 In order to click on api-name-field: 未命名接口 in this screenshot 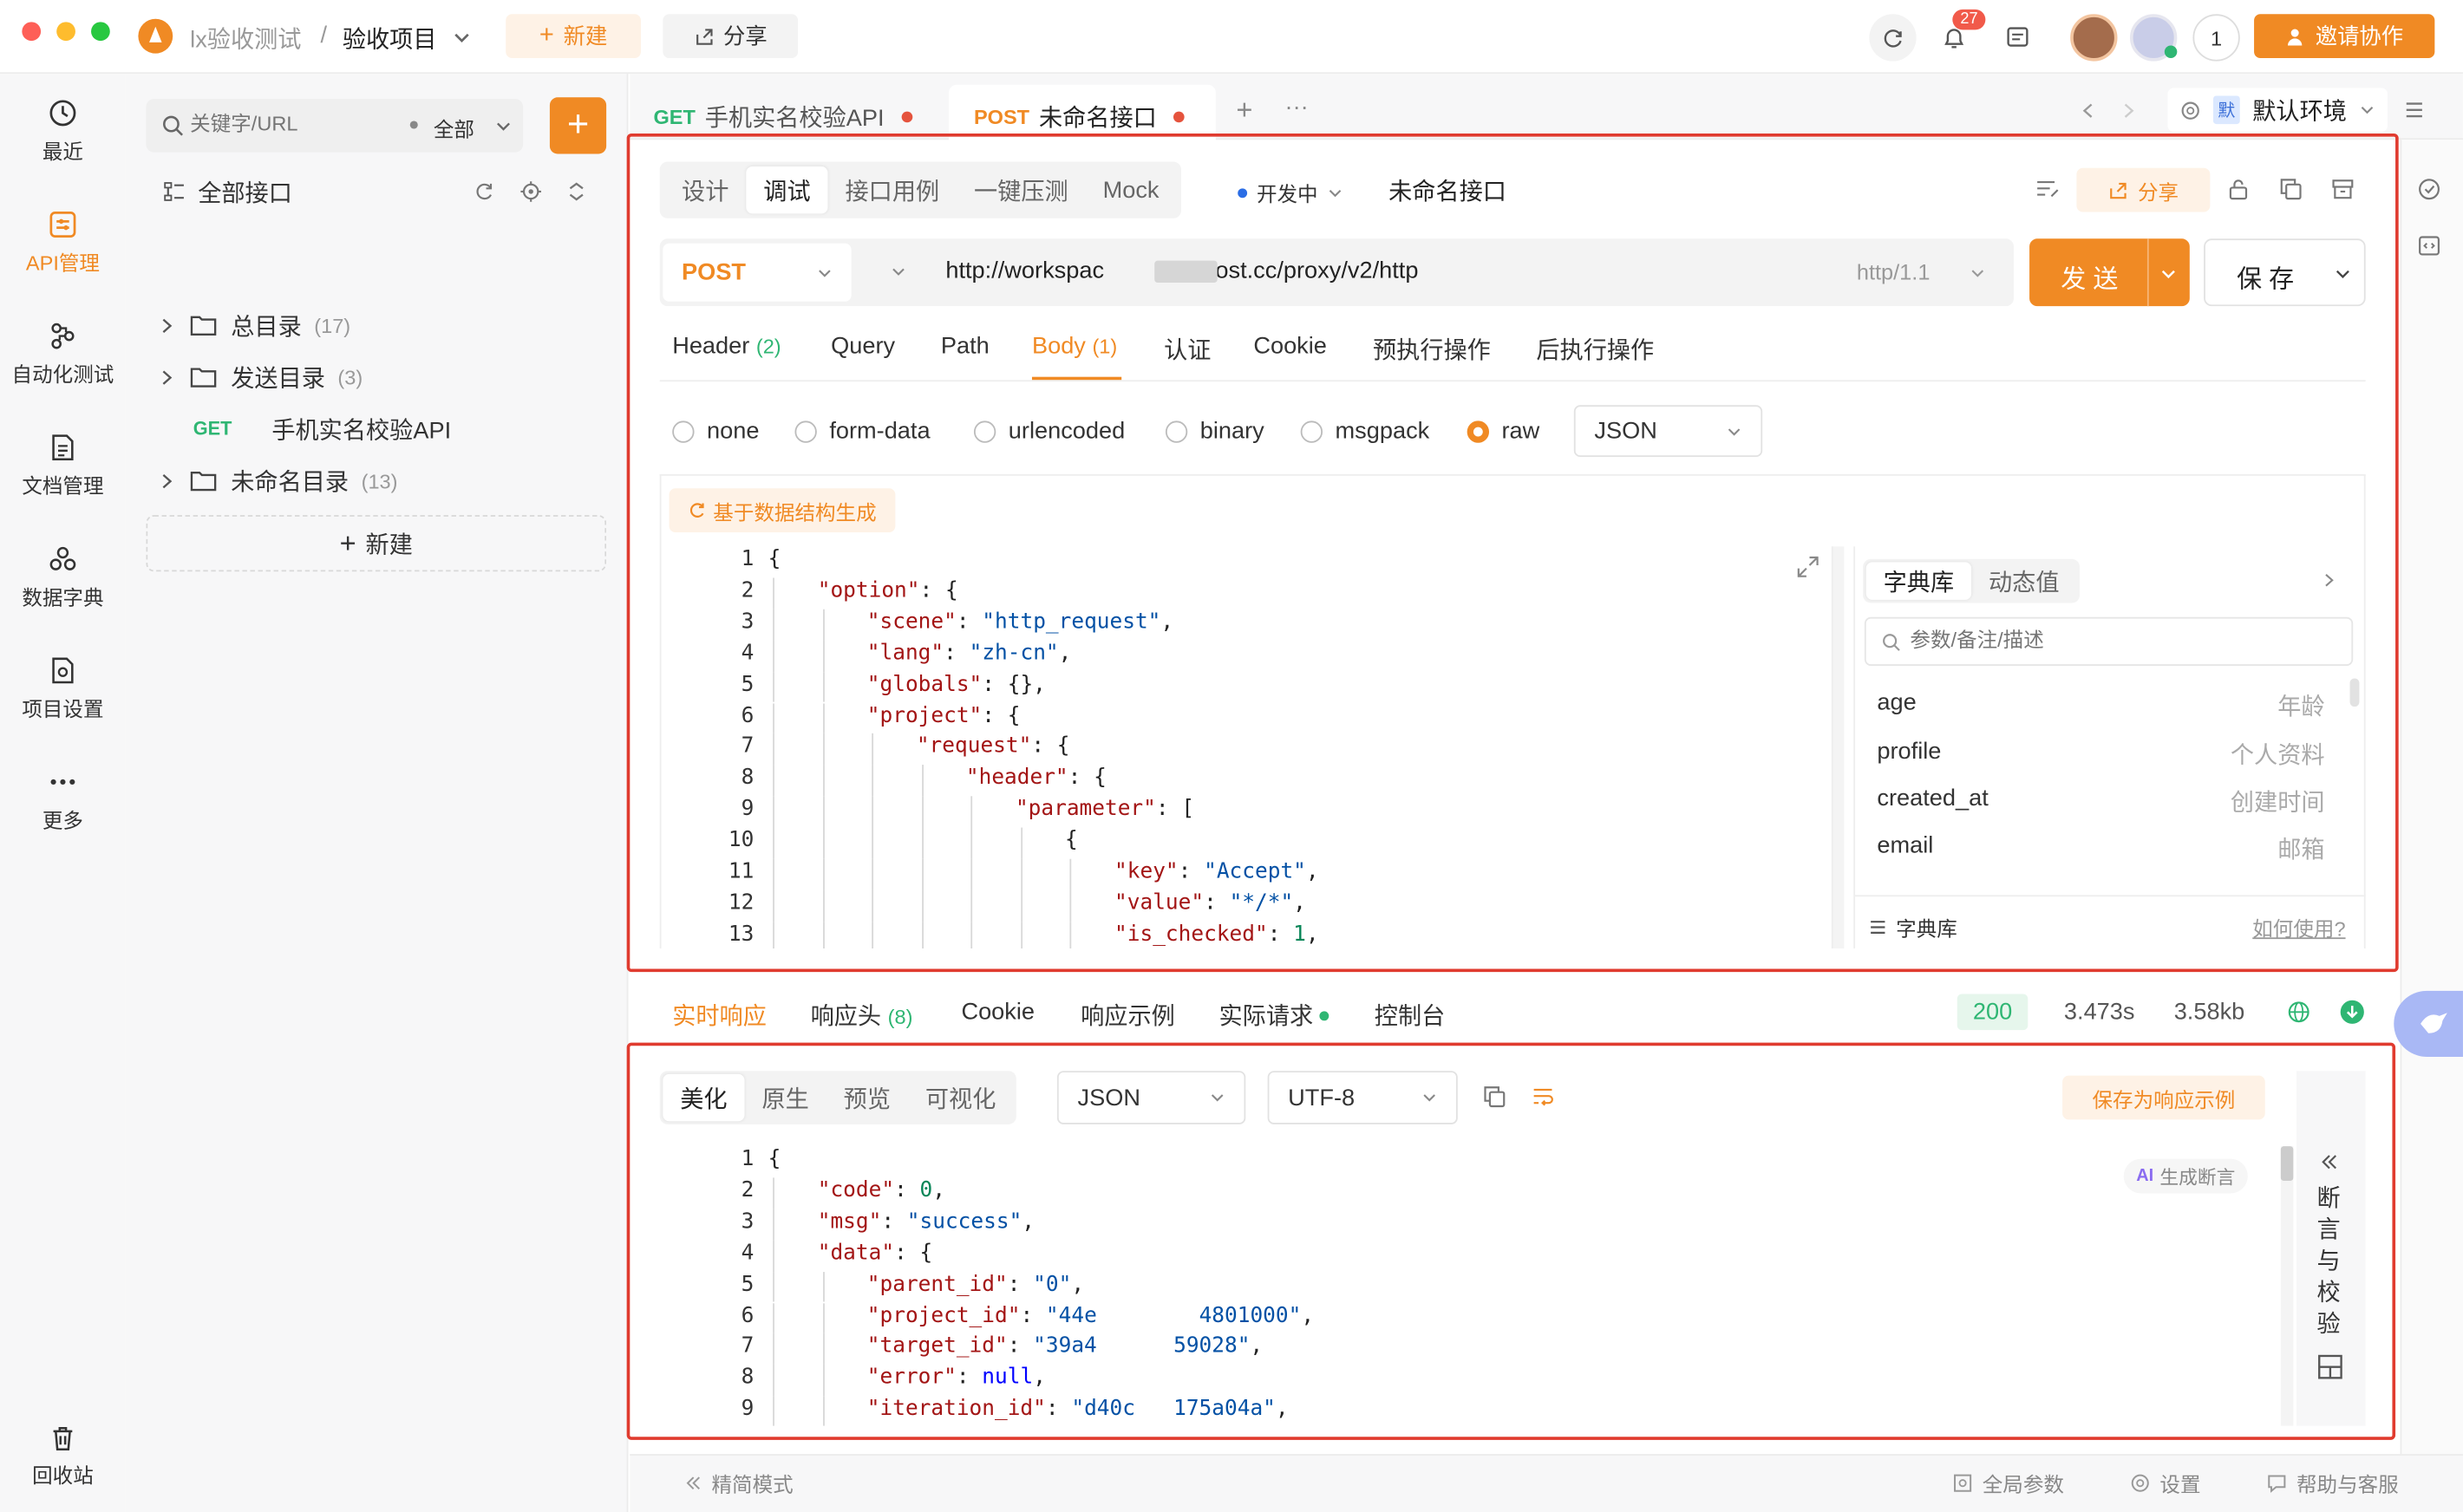, I will do `click(1447, 190)`.